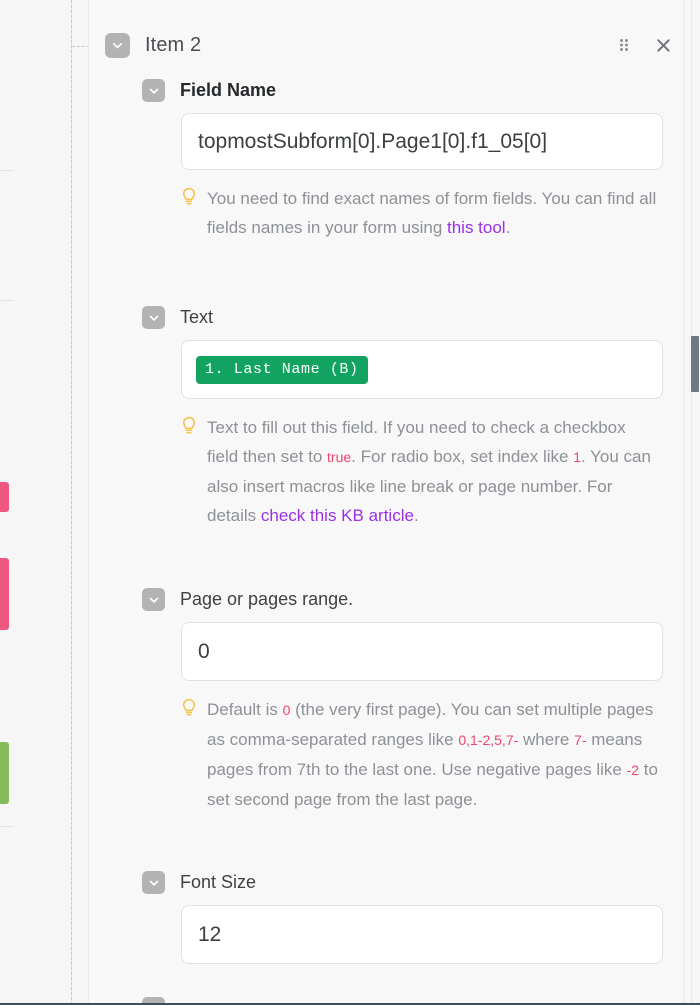 Image resolution: width=700 pixels, height=1005 pixels. I want to click on font-size-input: 12, so click(422, 934).